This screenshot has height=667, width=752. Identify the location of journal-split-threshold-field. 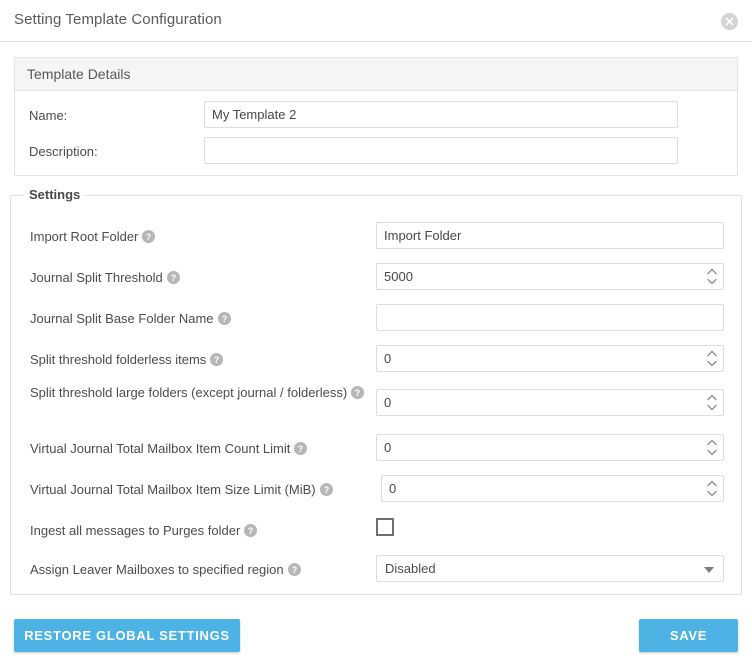
(550, 276).